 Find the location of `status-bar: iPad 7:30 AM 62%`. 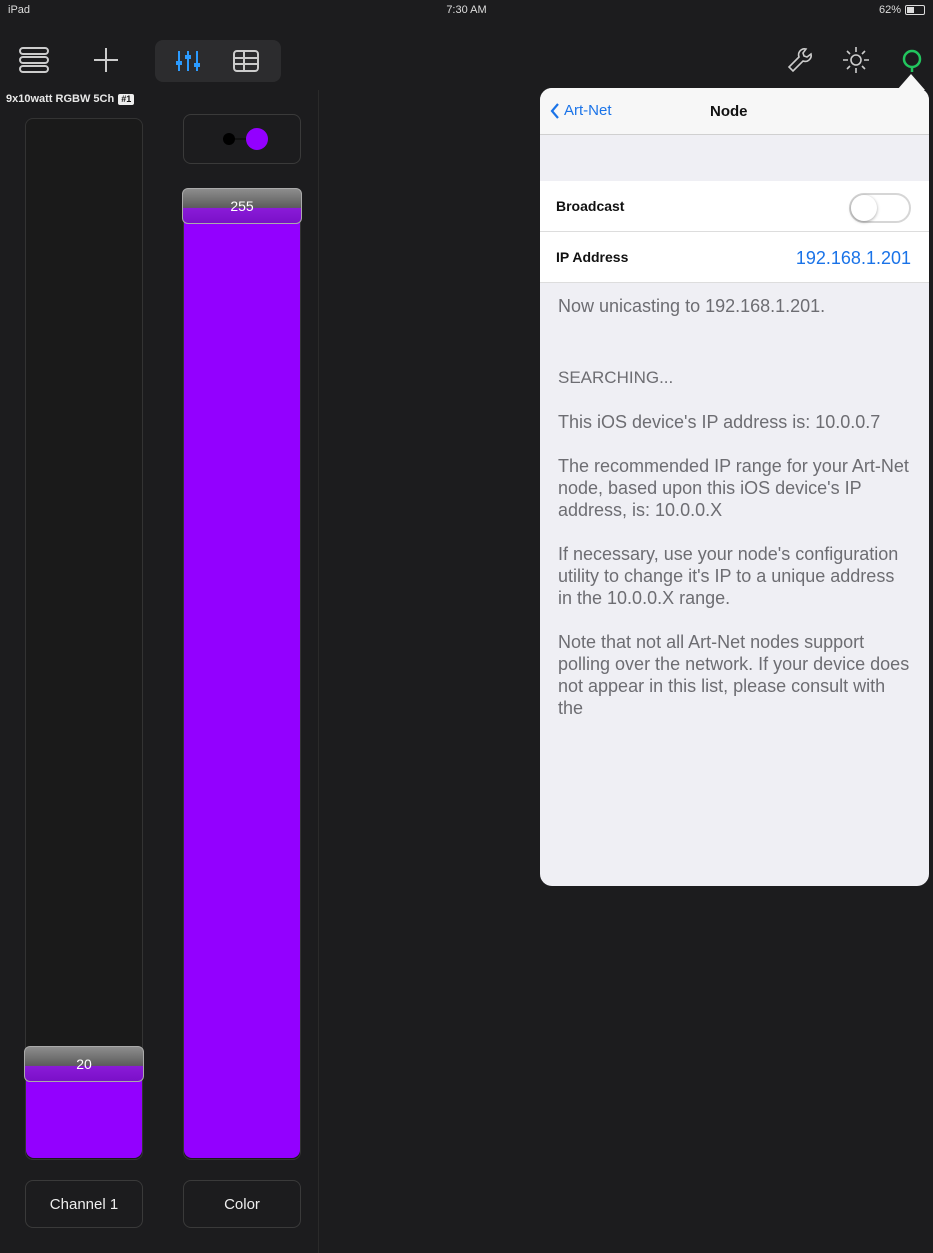

status-bar: iPad 7:30 AM 62% is located at coordinates (466, 10).